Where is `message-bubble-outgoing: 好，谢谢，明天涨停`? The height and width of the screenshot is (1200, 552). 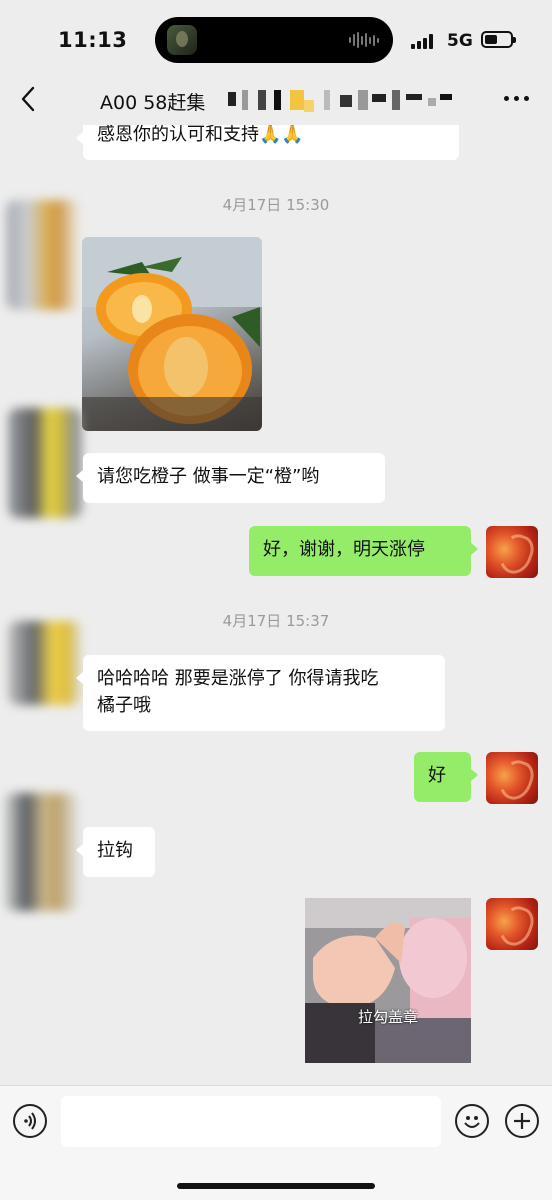 message-bubble-outgoing: 好，谢谢，明天涨停 is located at coordinates (363, 551).